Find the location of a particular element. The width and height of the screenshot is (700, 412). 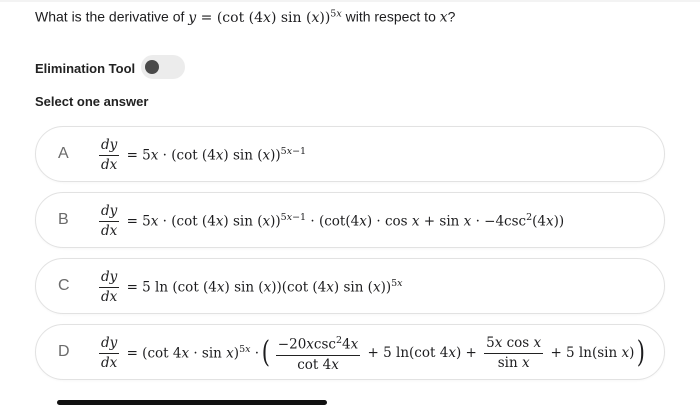

question-end: ? is located at coordinates (451, 16).